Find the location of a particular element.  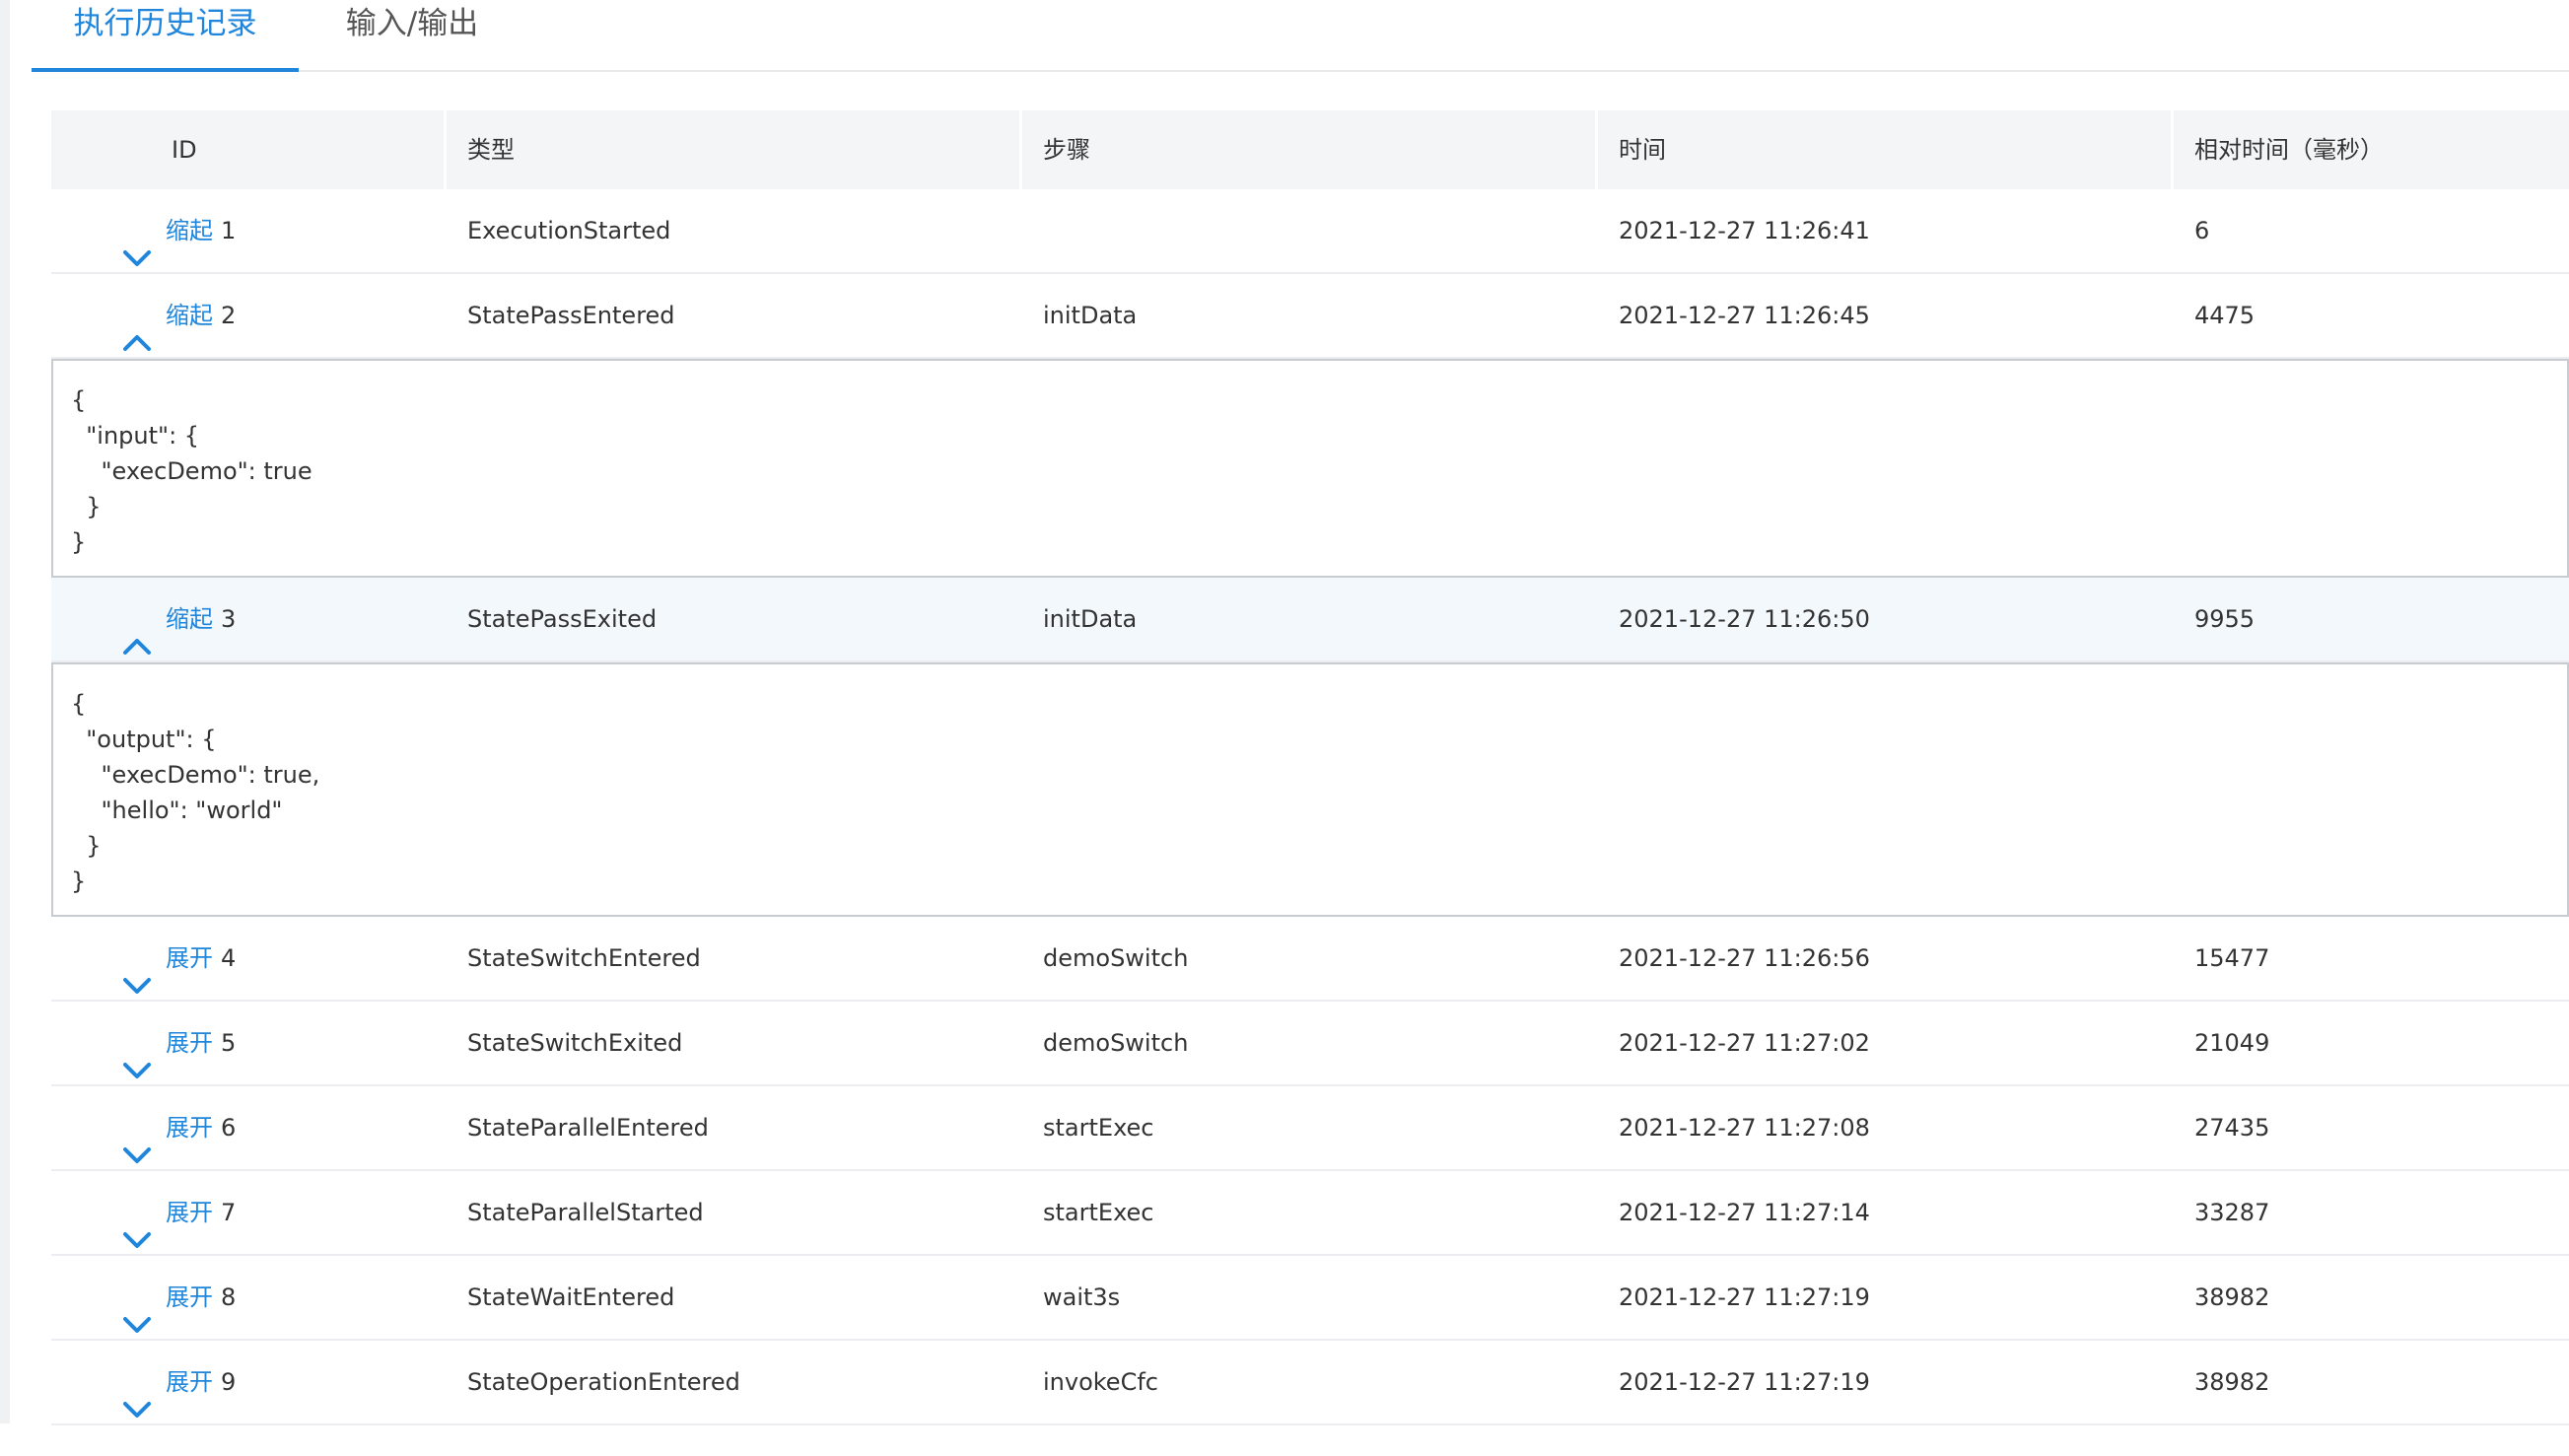

table-row: 缩起 1 ExecutionStarted 2021-12-27 11:26:41 6 is located at coordinates (1310, 231).